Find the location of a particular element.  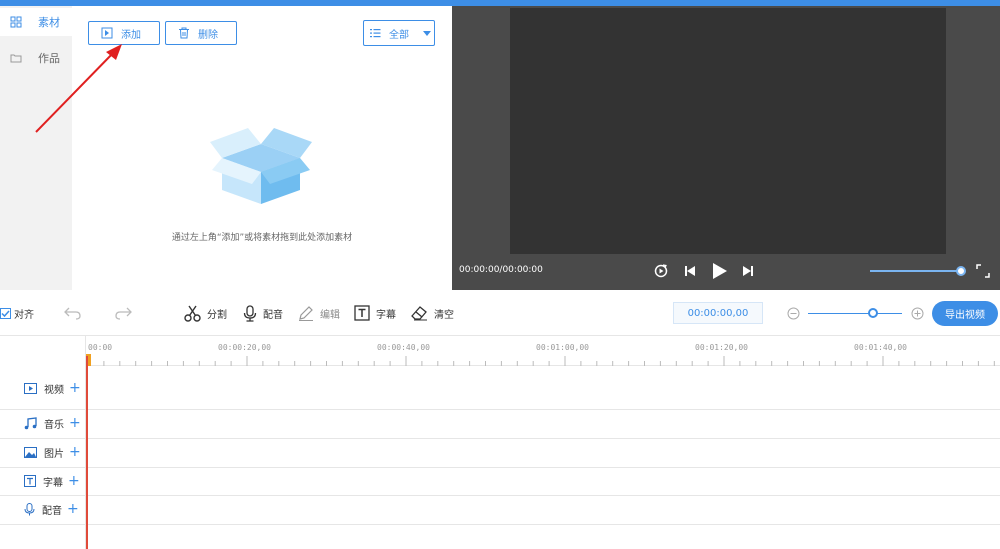

track-label-text: 配音 is located at coordinates (52, 511).